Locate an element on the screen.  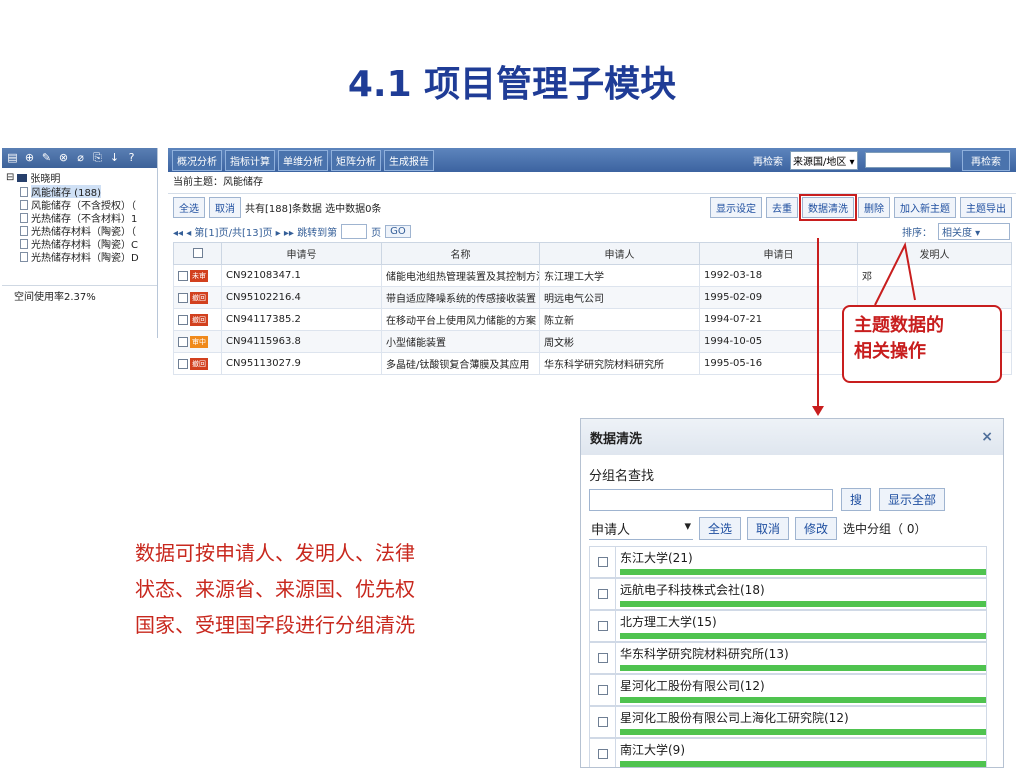
collapse-icon: ⊟ is located at coordinates (10, 177).